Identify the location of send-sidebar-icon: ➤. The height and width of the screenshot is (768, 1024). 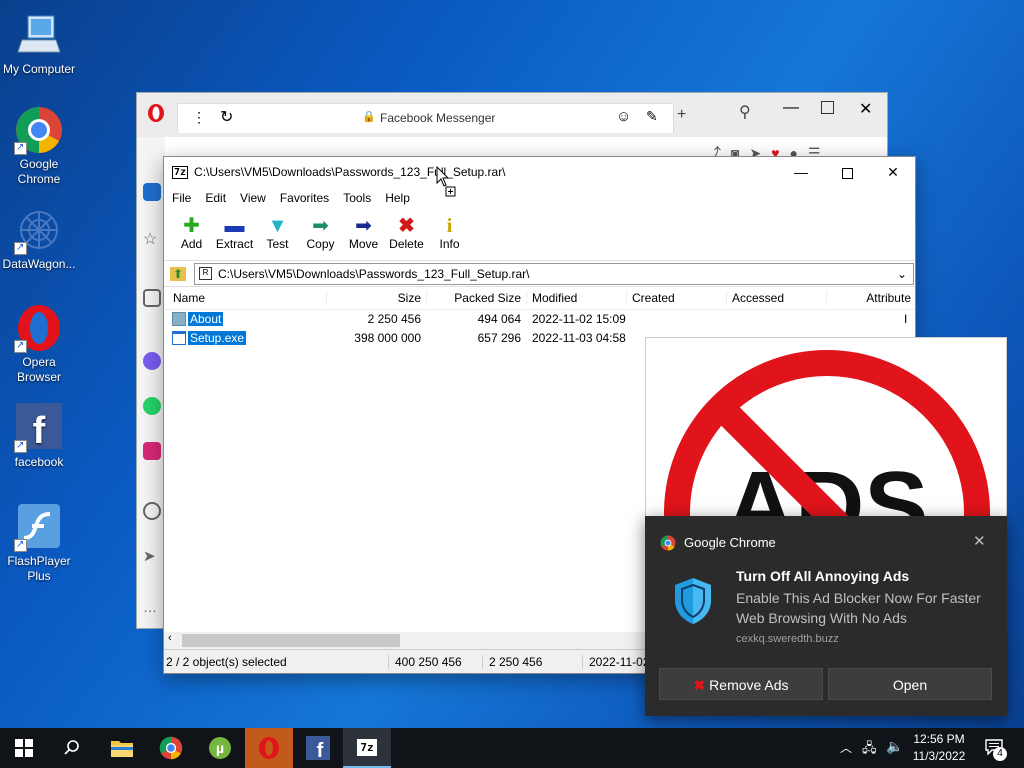
(152, 556).